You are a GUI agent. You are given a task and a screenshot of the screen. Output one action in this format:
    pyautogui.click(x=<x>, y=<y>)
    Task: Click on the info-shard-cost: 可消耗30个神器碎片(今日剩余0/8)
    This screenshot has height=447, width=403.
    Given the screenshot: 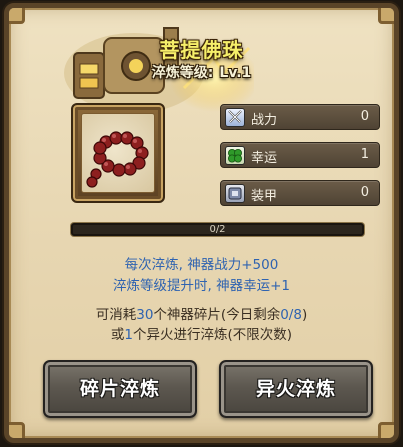 What is the action you would take?
    pyautogui.click(x=201, y=313)
    